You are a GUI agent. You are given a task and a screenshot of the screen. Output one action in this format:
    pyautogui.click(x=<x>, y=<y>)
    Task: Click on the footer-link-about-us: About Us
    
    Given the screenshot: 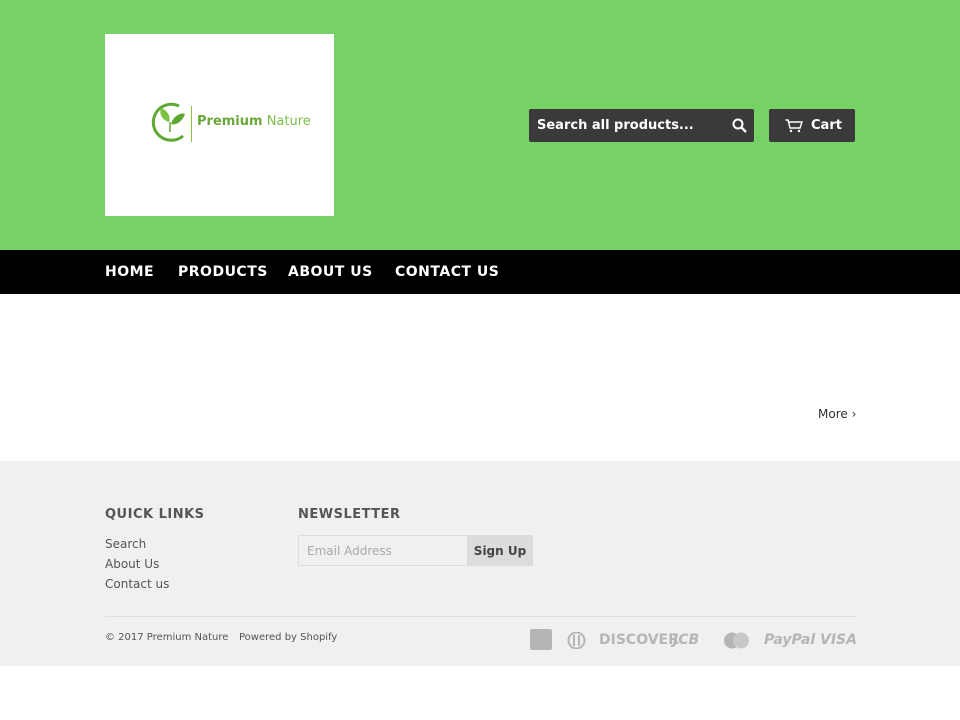 What is the action you would take?
    pyautogui.click(x=132, y=564)
    